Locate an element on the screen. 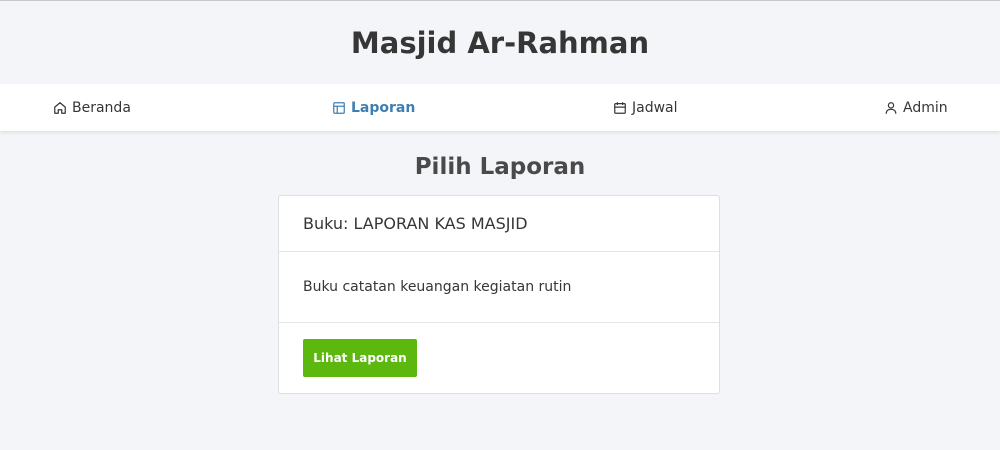 Image resolution: width=1000 pixels, height=450 pixels. site-title: Masjid Ar-Rahman is located at coordinates (500, 42).